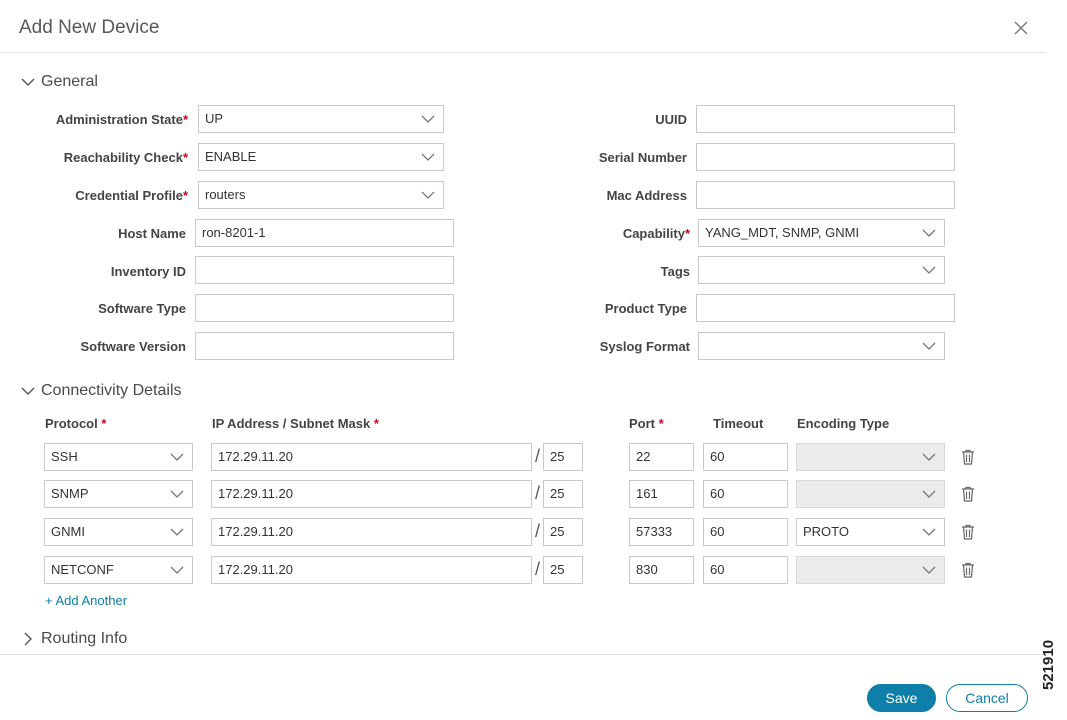 The width and height of the screenshot is (1067, 720). What do you see at coordinates (133, 346) in the screenshot?
I see `software-version-label: Software Version` at bounding box center [133, 346].